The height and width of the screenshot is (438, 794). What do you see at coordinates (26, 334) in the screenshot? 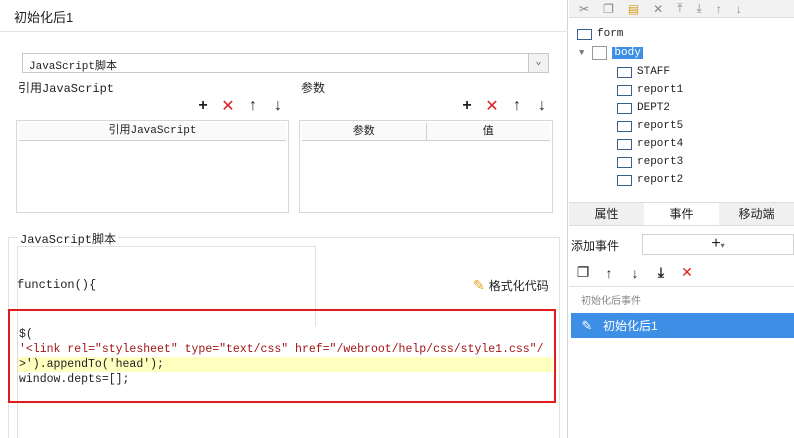
I see `code-line: $(` at bounding box center [26, 334].